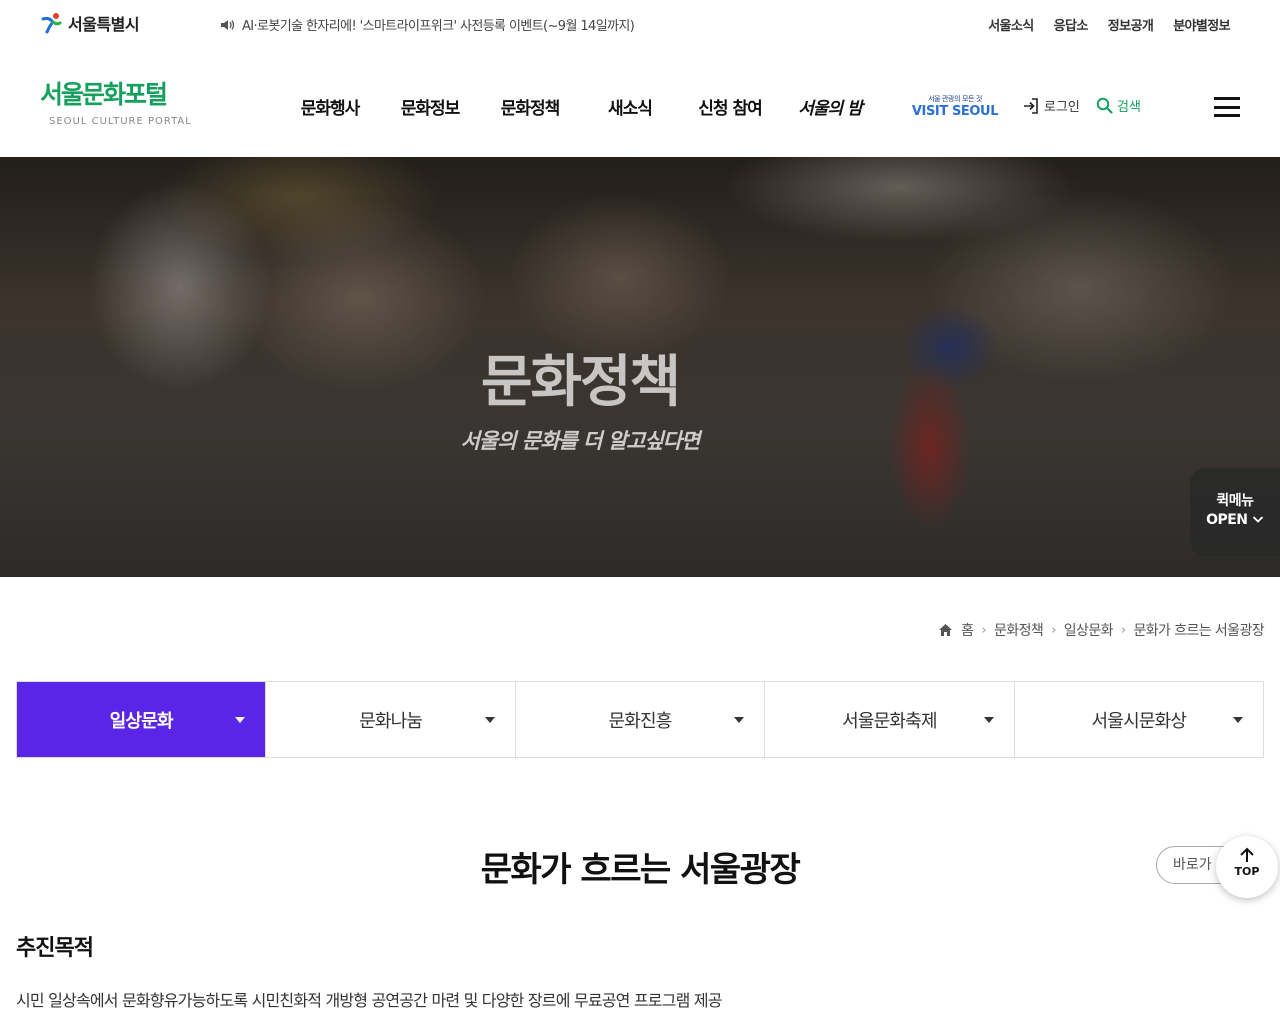 The image size is (1280, 1024). I want to click on tab-daily-culture: 일상문화, so click(142, 719).